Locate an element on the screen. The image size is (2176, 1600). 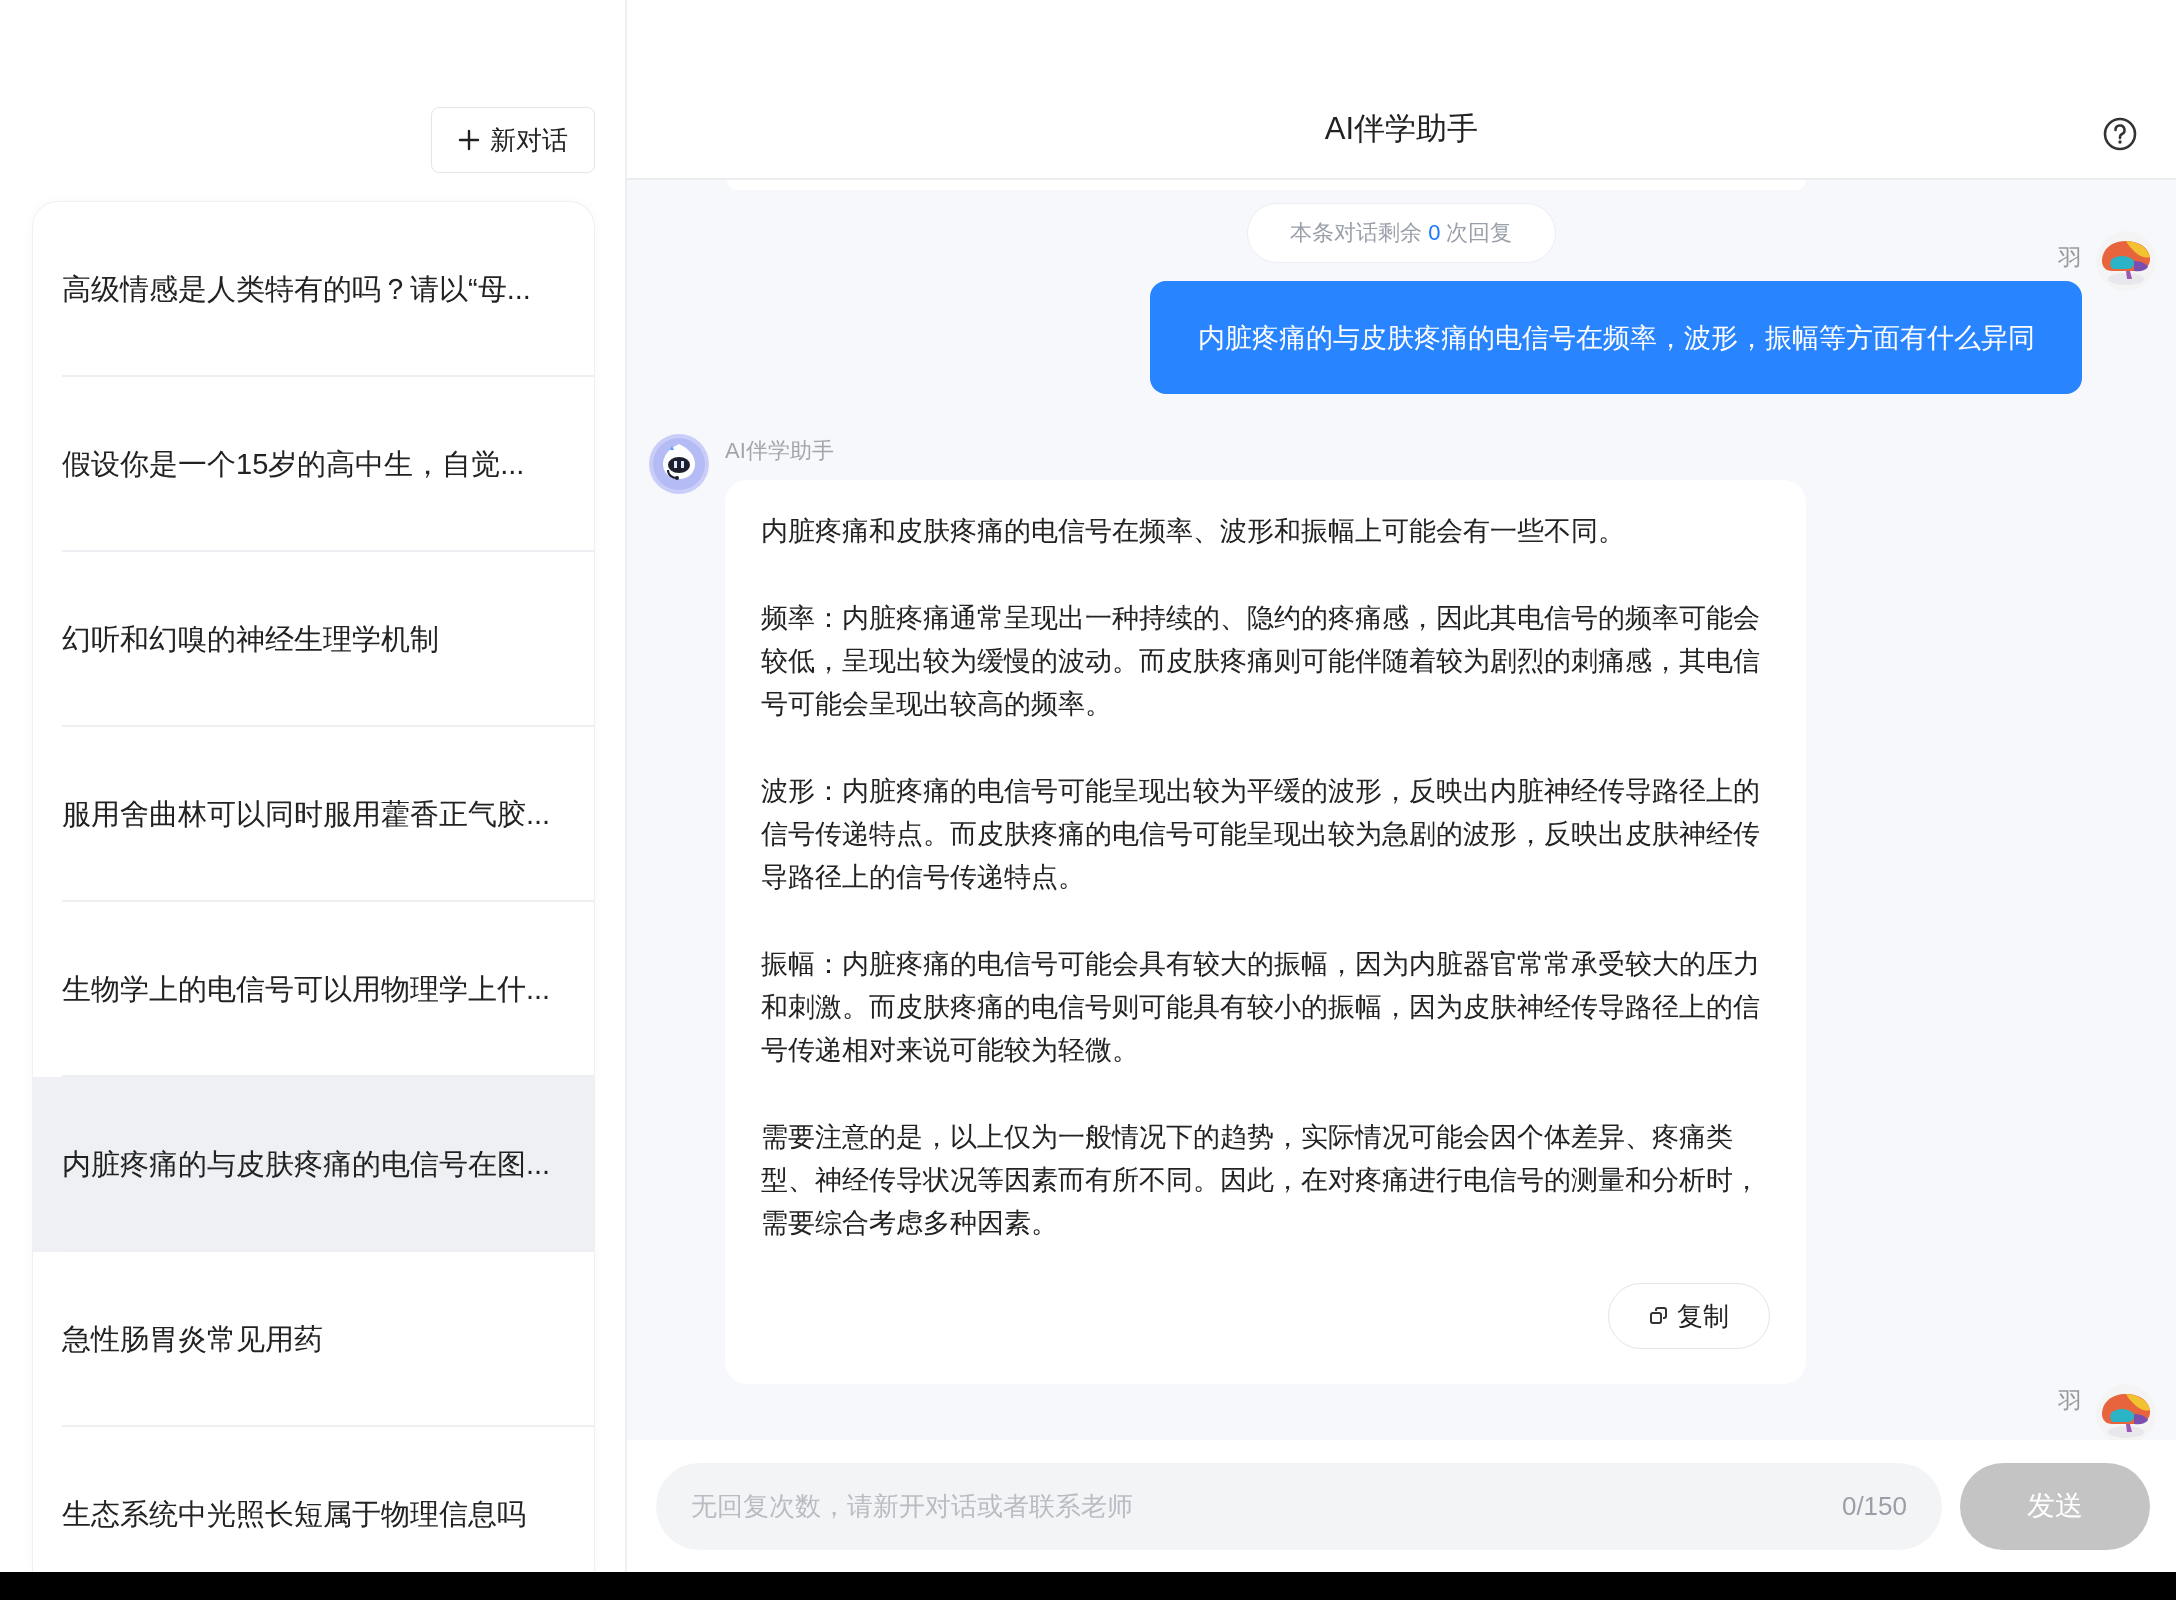
conversation-item: 急性肠胃炎常见用药 is located at coordinates (313, 1339).